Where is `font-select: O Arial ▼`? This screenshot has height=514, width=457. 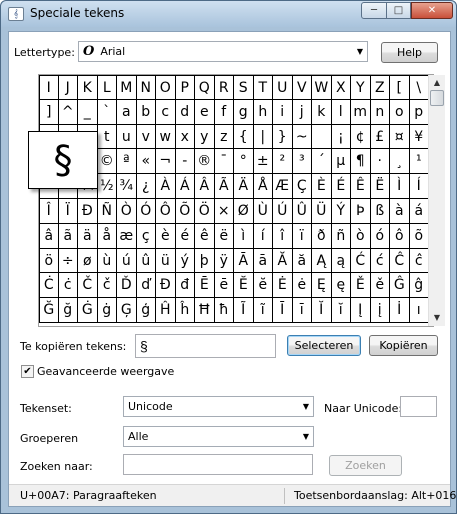 font-select: O Arial ▼ is located at coordinates (223, 51).